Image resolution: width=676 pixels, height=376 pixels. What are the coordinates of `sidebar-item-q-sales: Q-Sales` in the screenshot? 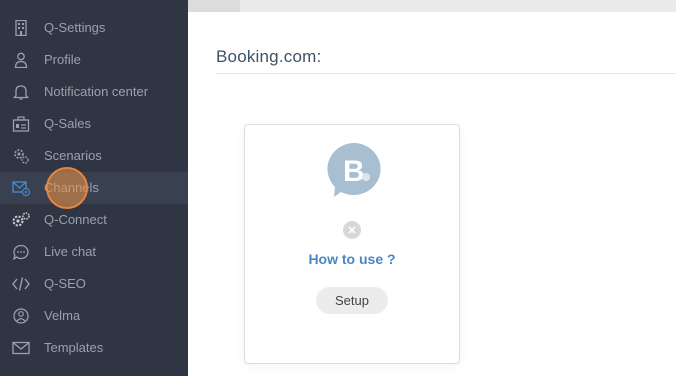 It's located at (94, 124).